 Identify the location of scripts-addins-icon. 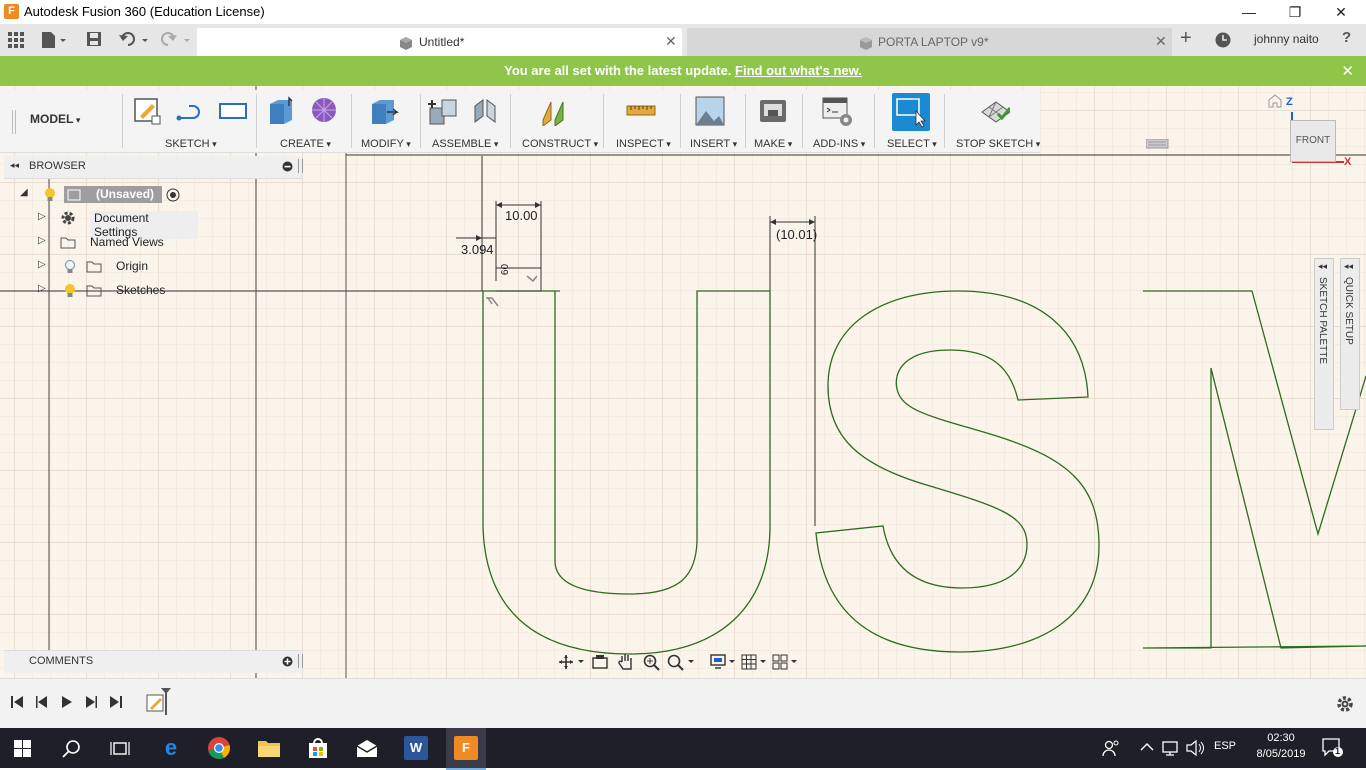
(837, 111).